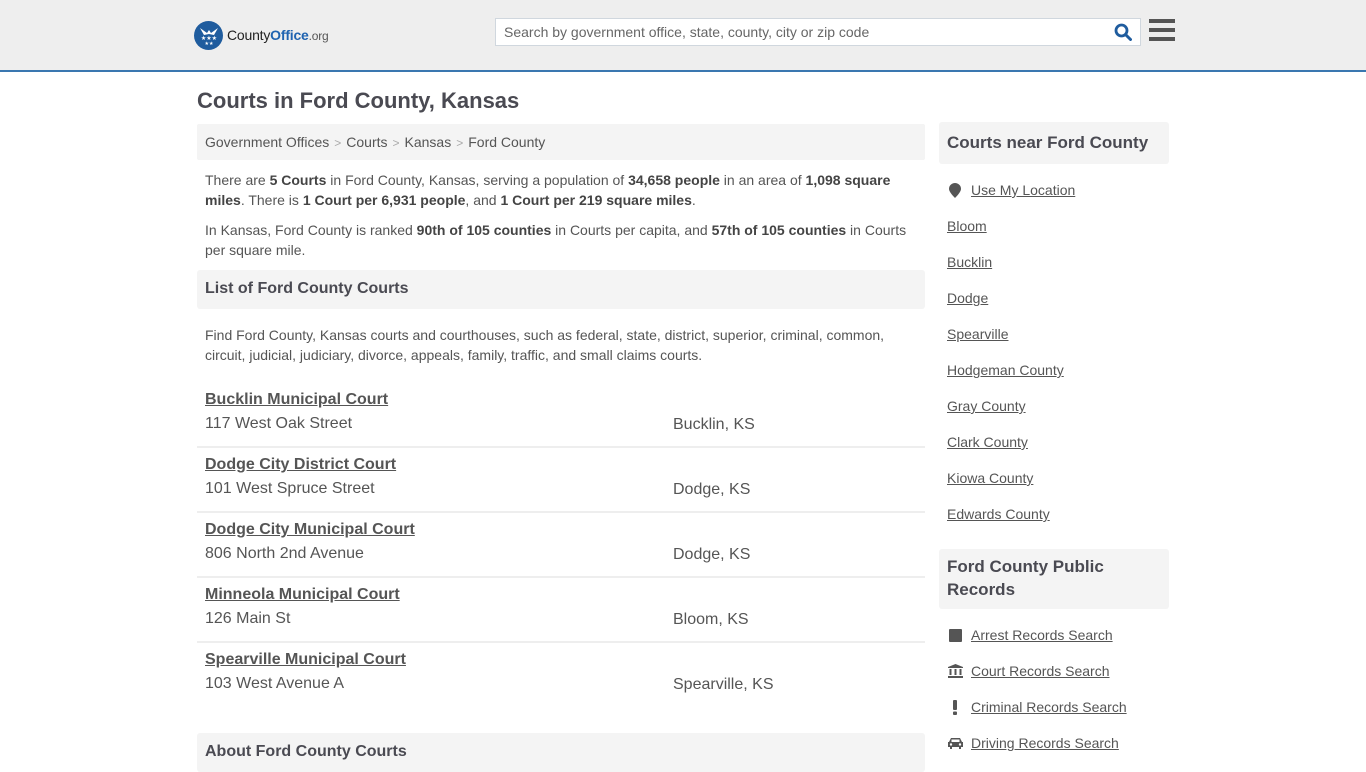 The height and width of the screenshot is (772, 1366). I want to click on records-item: Court Records Search, so click(1054, 671).